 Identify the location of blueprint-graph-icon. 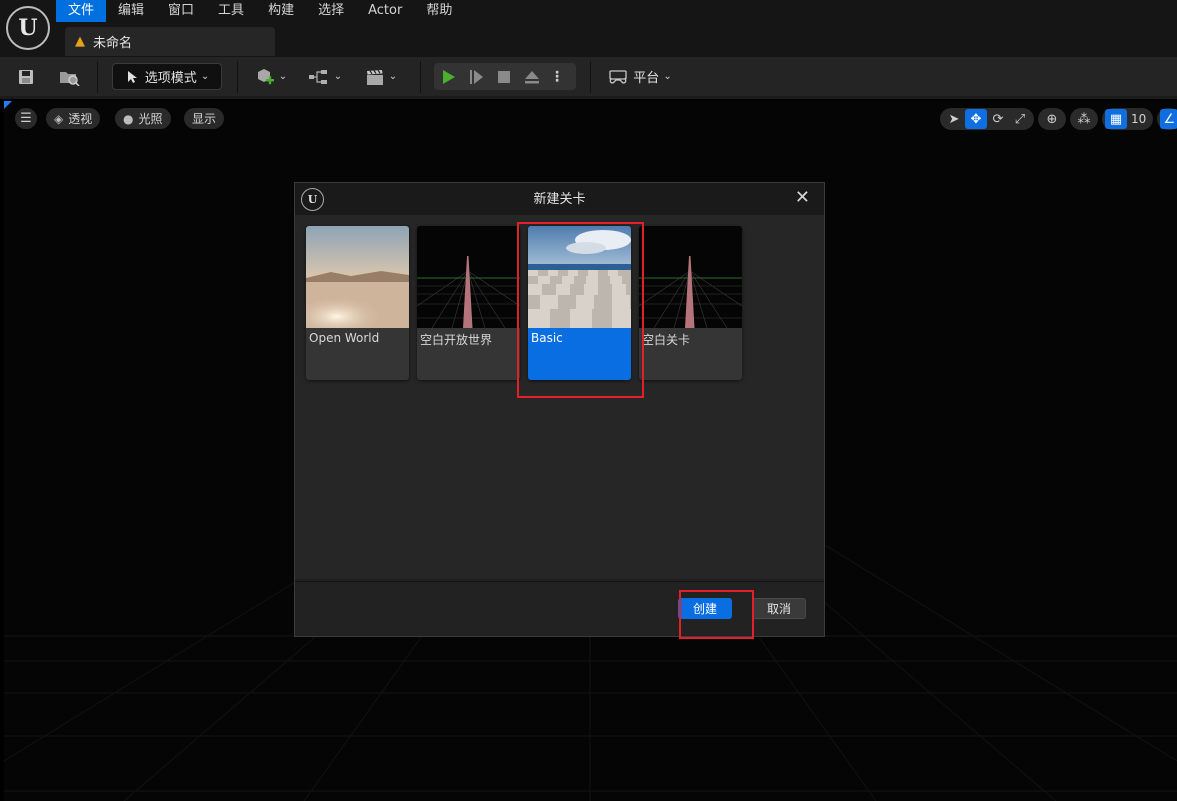
(317, 76).